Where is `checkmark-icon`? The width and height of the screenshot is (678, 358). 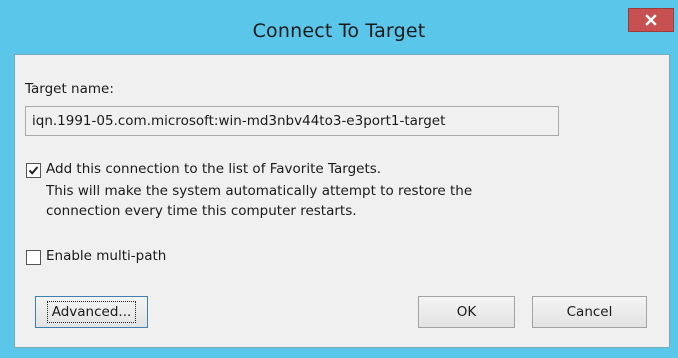 checkmark-icon is located at coordinates (33, 170).